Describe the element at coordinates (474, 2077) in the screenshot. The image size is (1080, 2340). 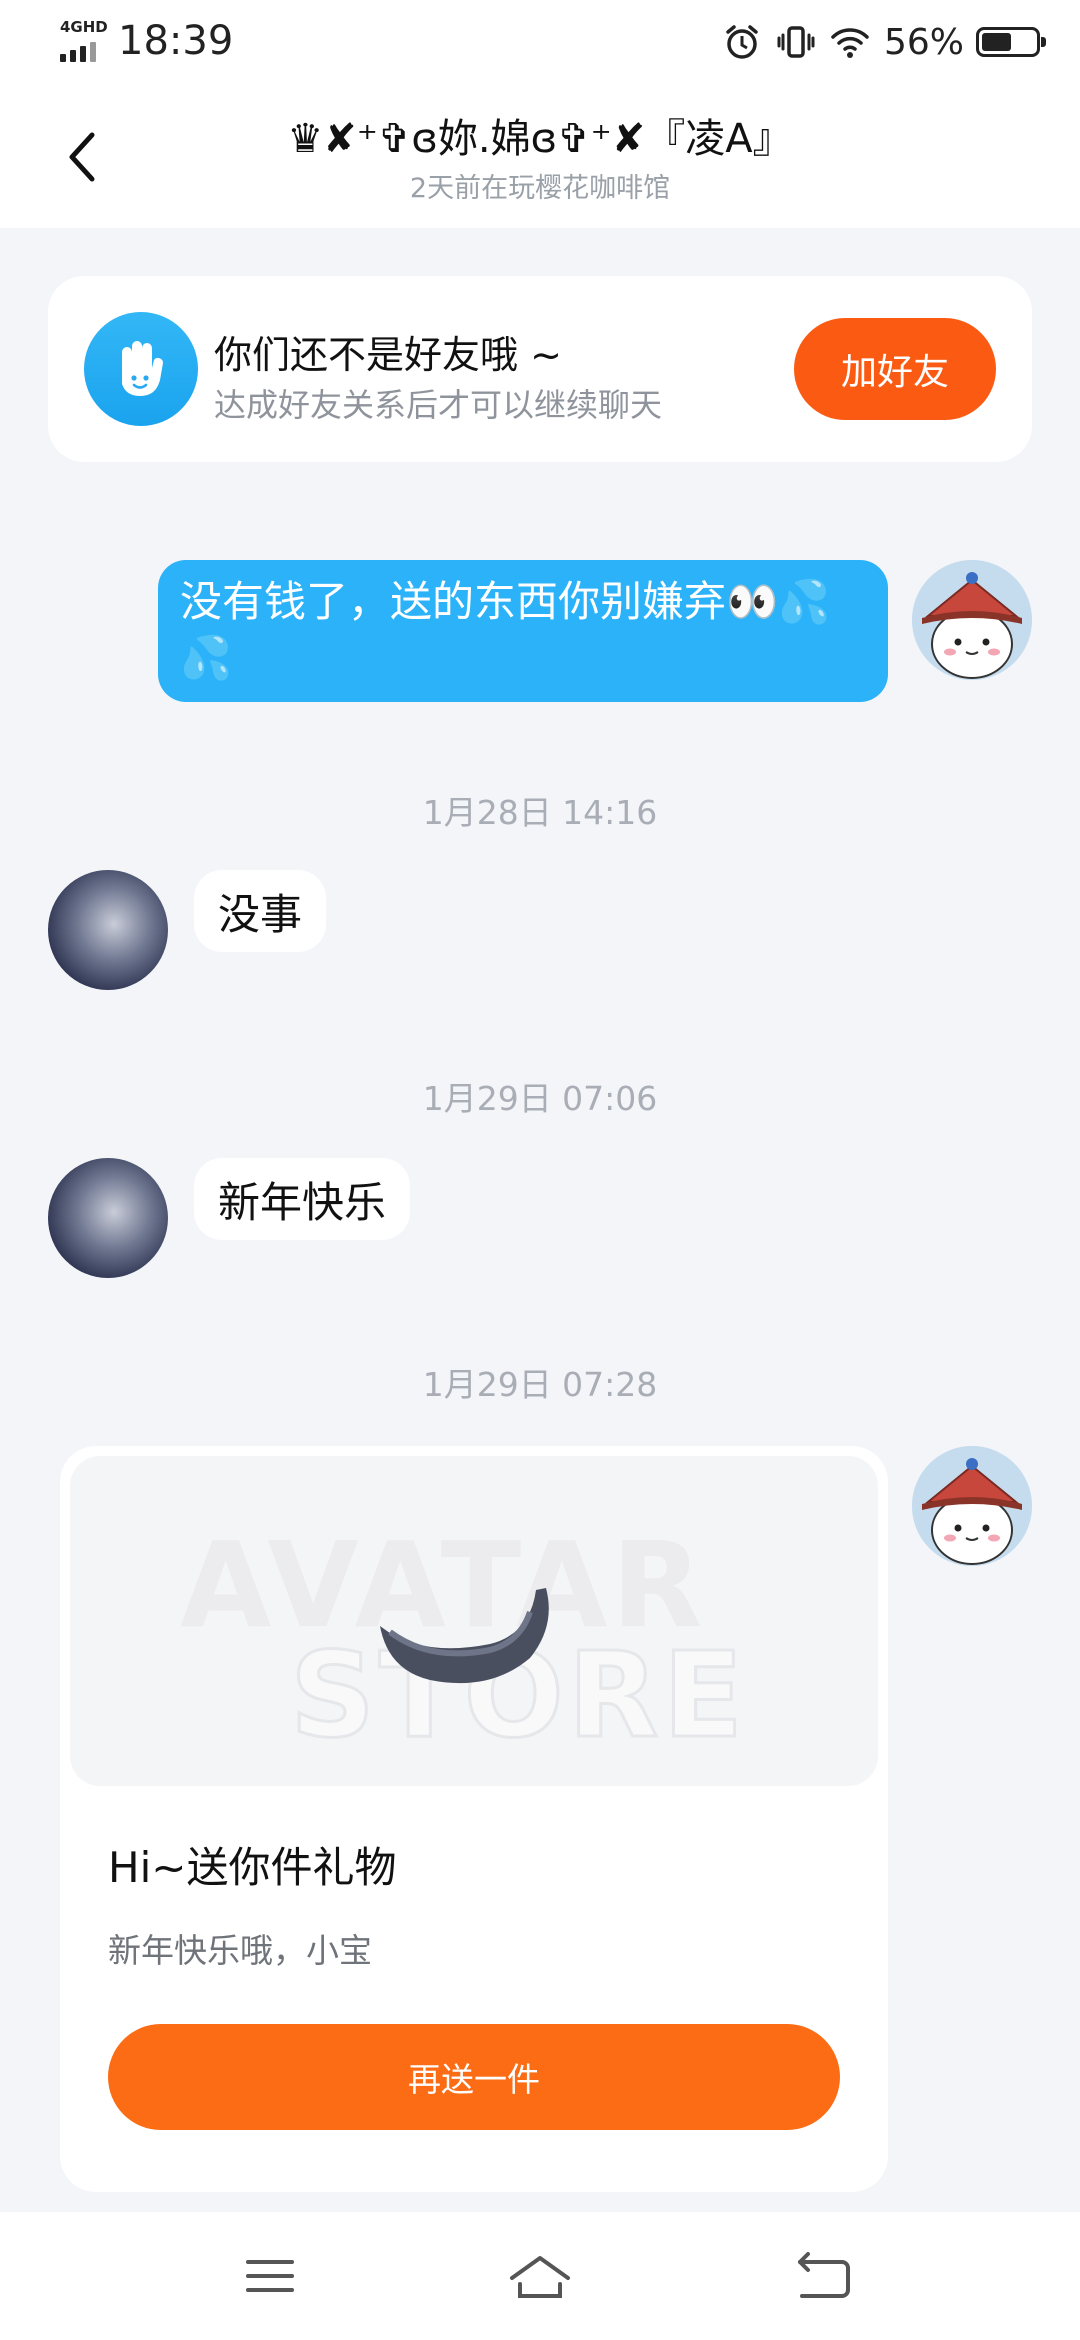
I see `send-another-button: 再送一件` at that location.